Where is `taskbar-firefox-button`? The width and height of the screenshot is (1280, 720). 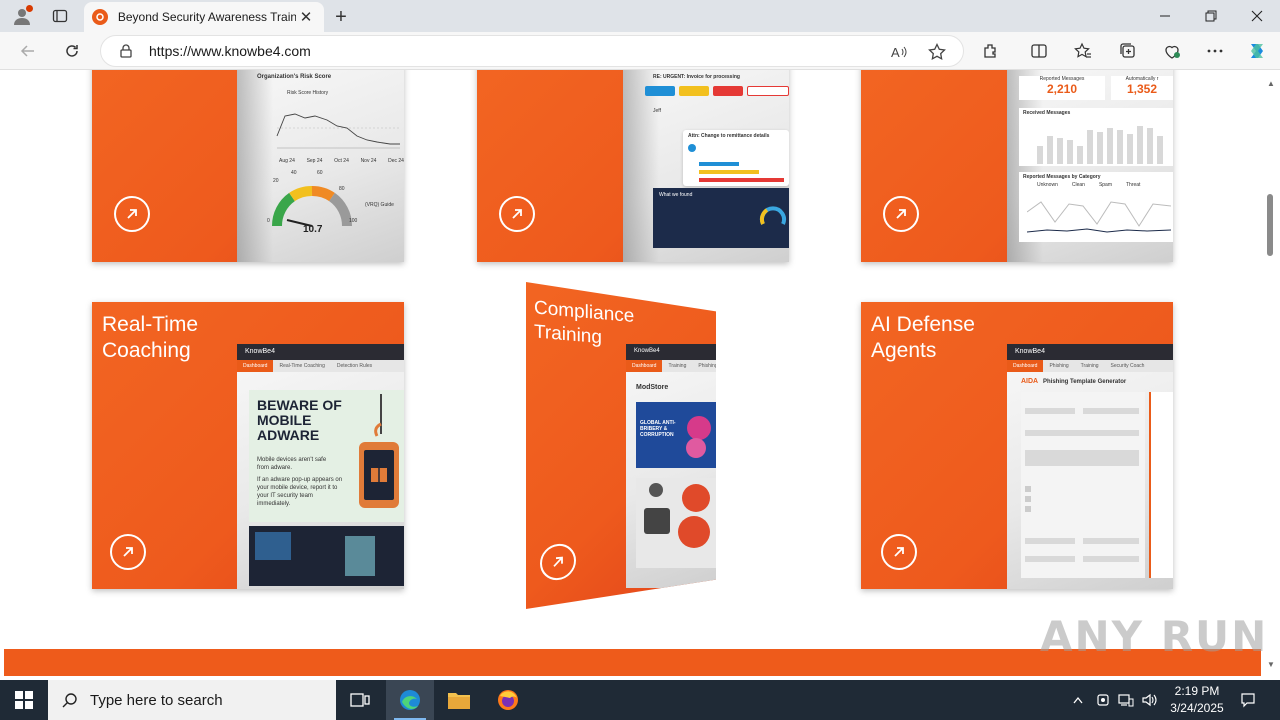
taskbar-firefox-button is located at coordinates (508, 700).